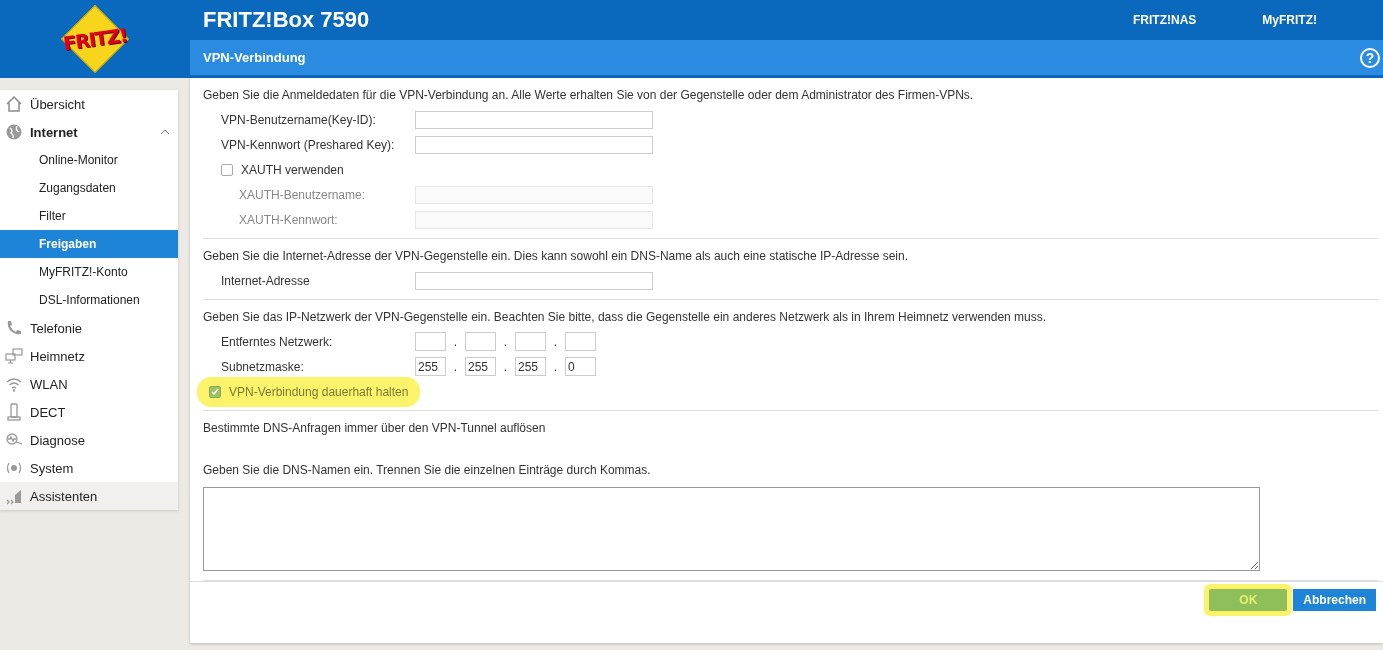 The width and height of the screenshot is (1383, 650). I want to click on field-label: VPN-Kennwort (Preshared Key):, so click(308, 144).